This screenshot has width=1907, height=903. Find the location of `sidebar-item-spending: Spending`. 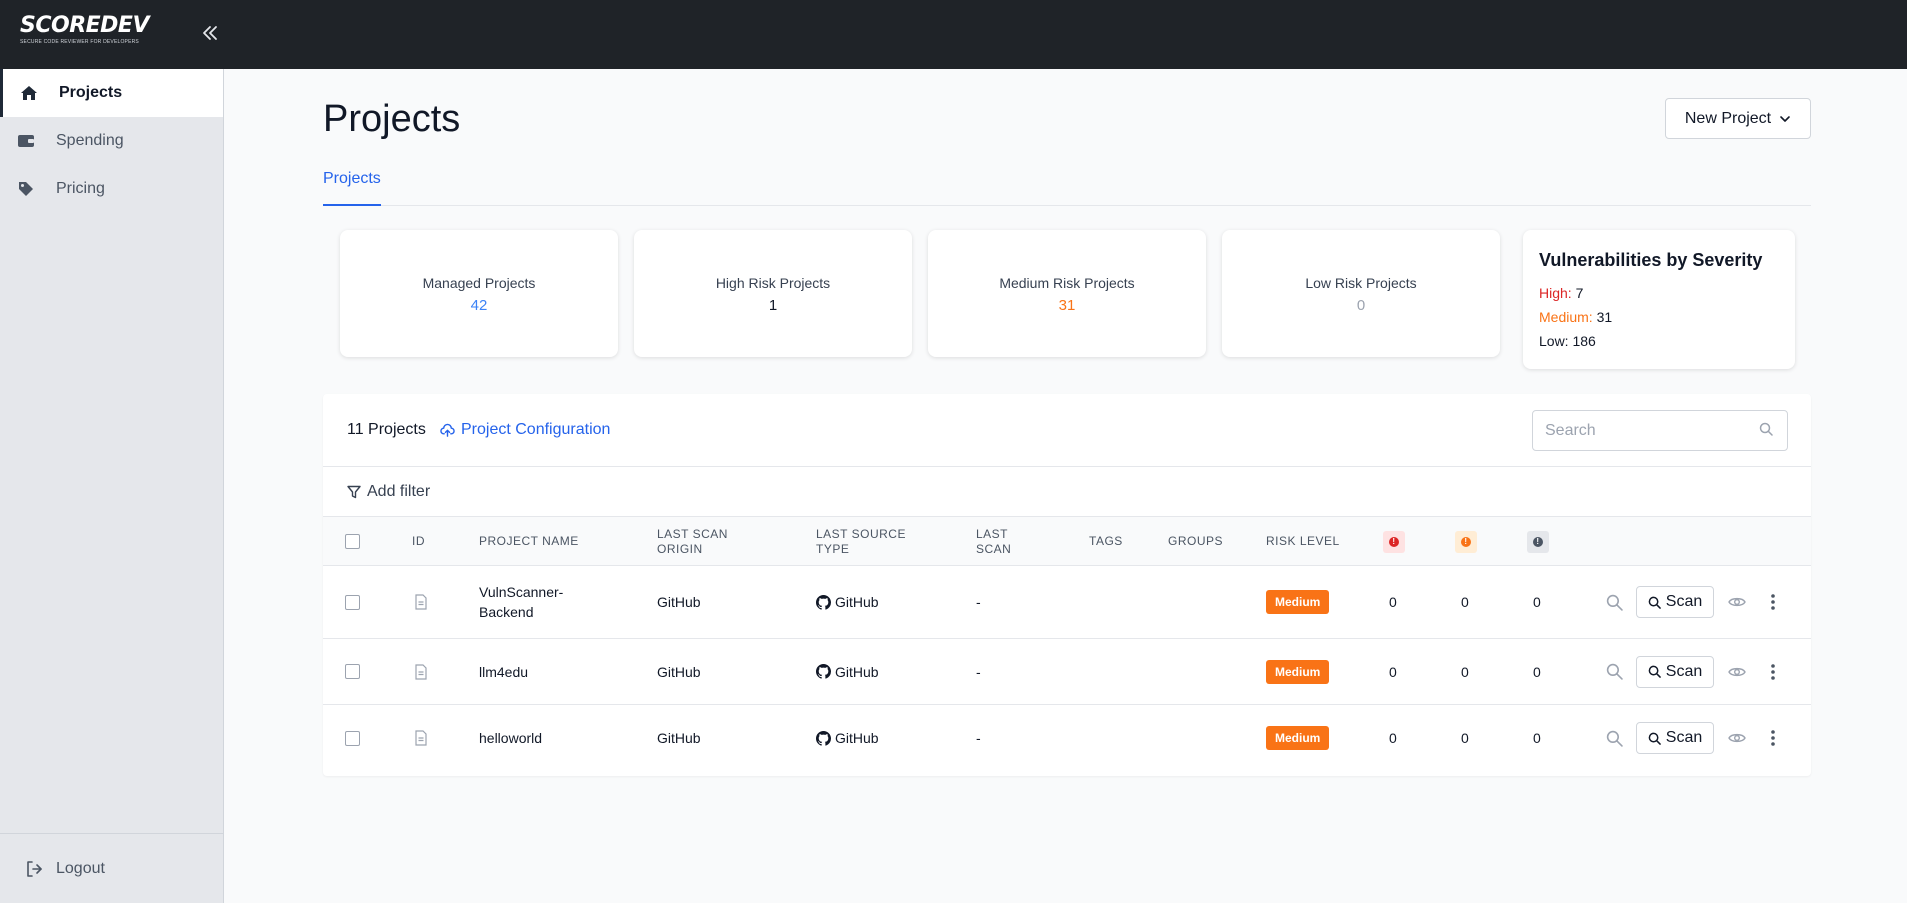

sidebar-item-spending: Spending is located at coordinates (111, 141).